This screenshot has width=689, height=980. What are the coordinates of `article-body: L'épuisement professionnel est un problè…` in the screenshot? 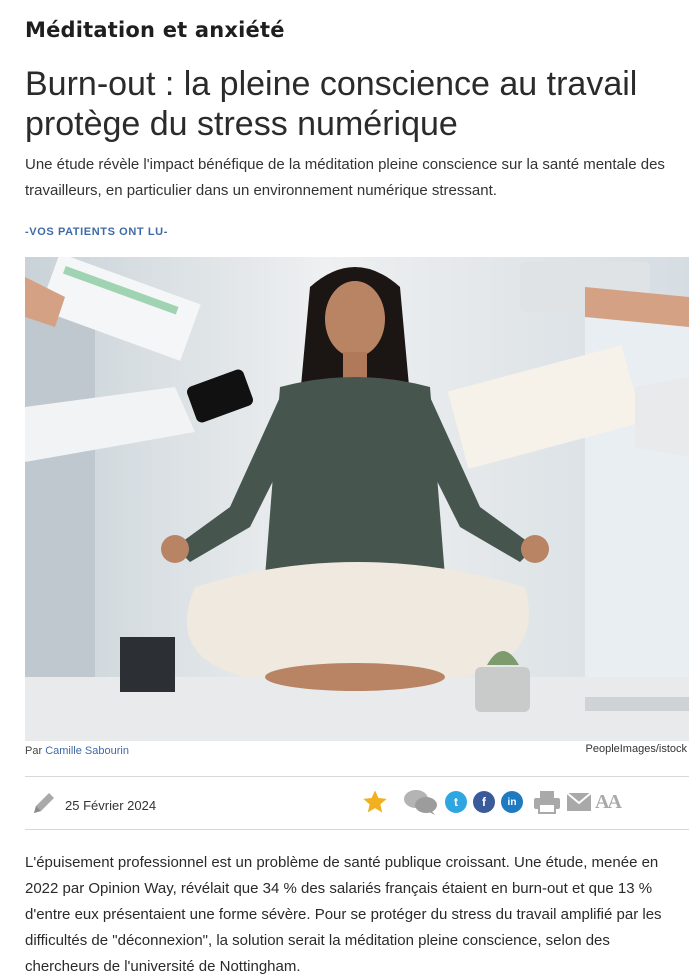 It's located at (343, 914).